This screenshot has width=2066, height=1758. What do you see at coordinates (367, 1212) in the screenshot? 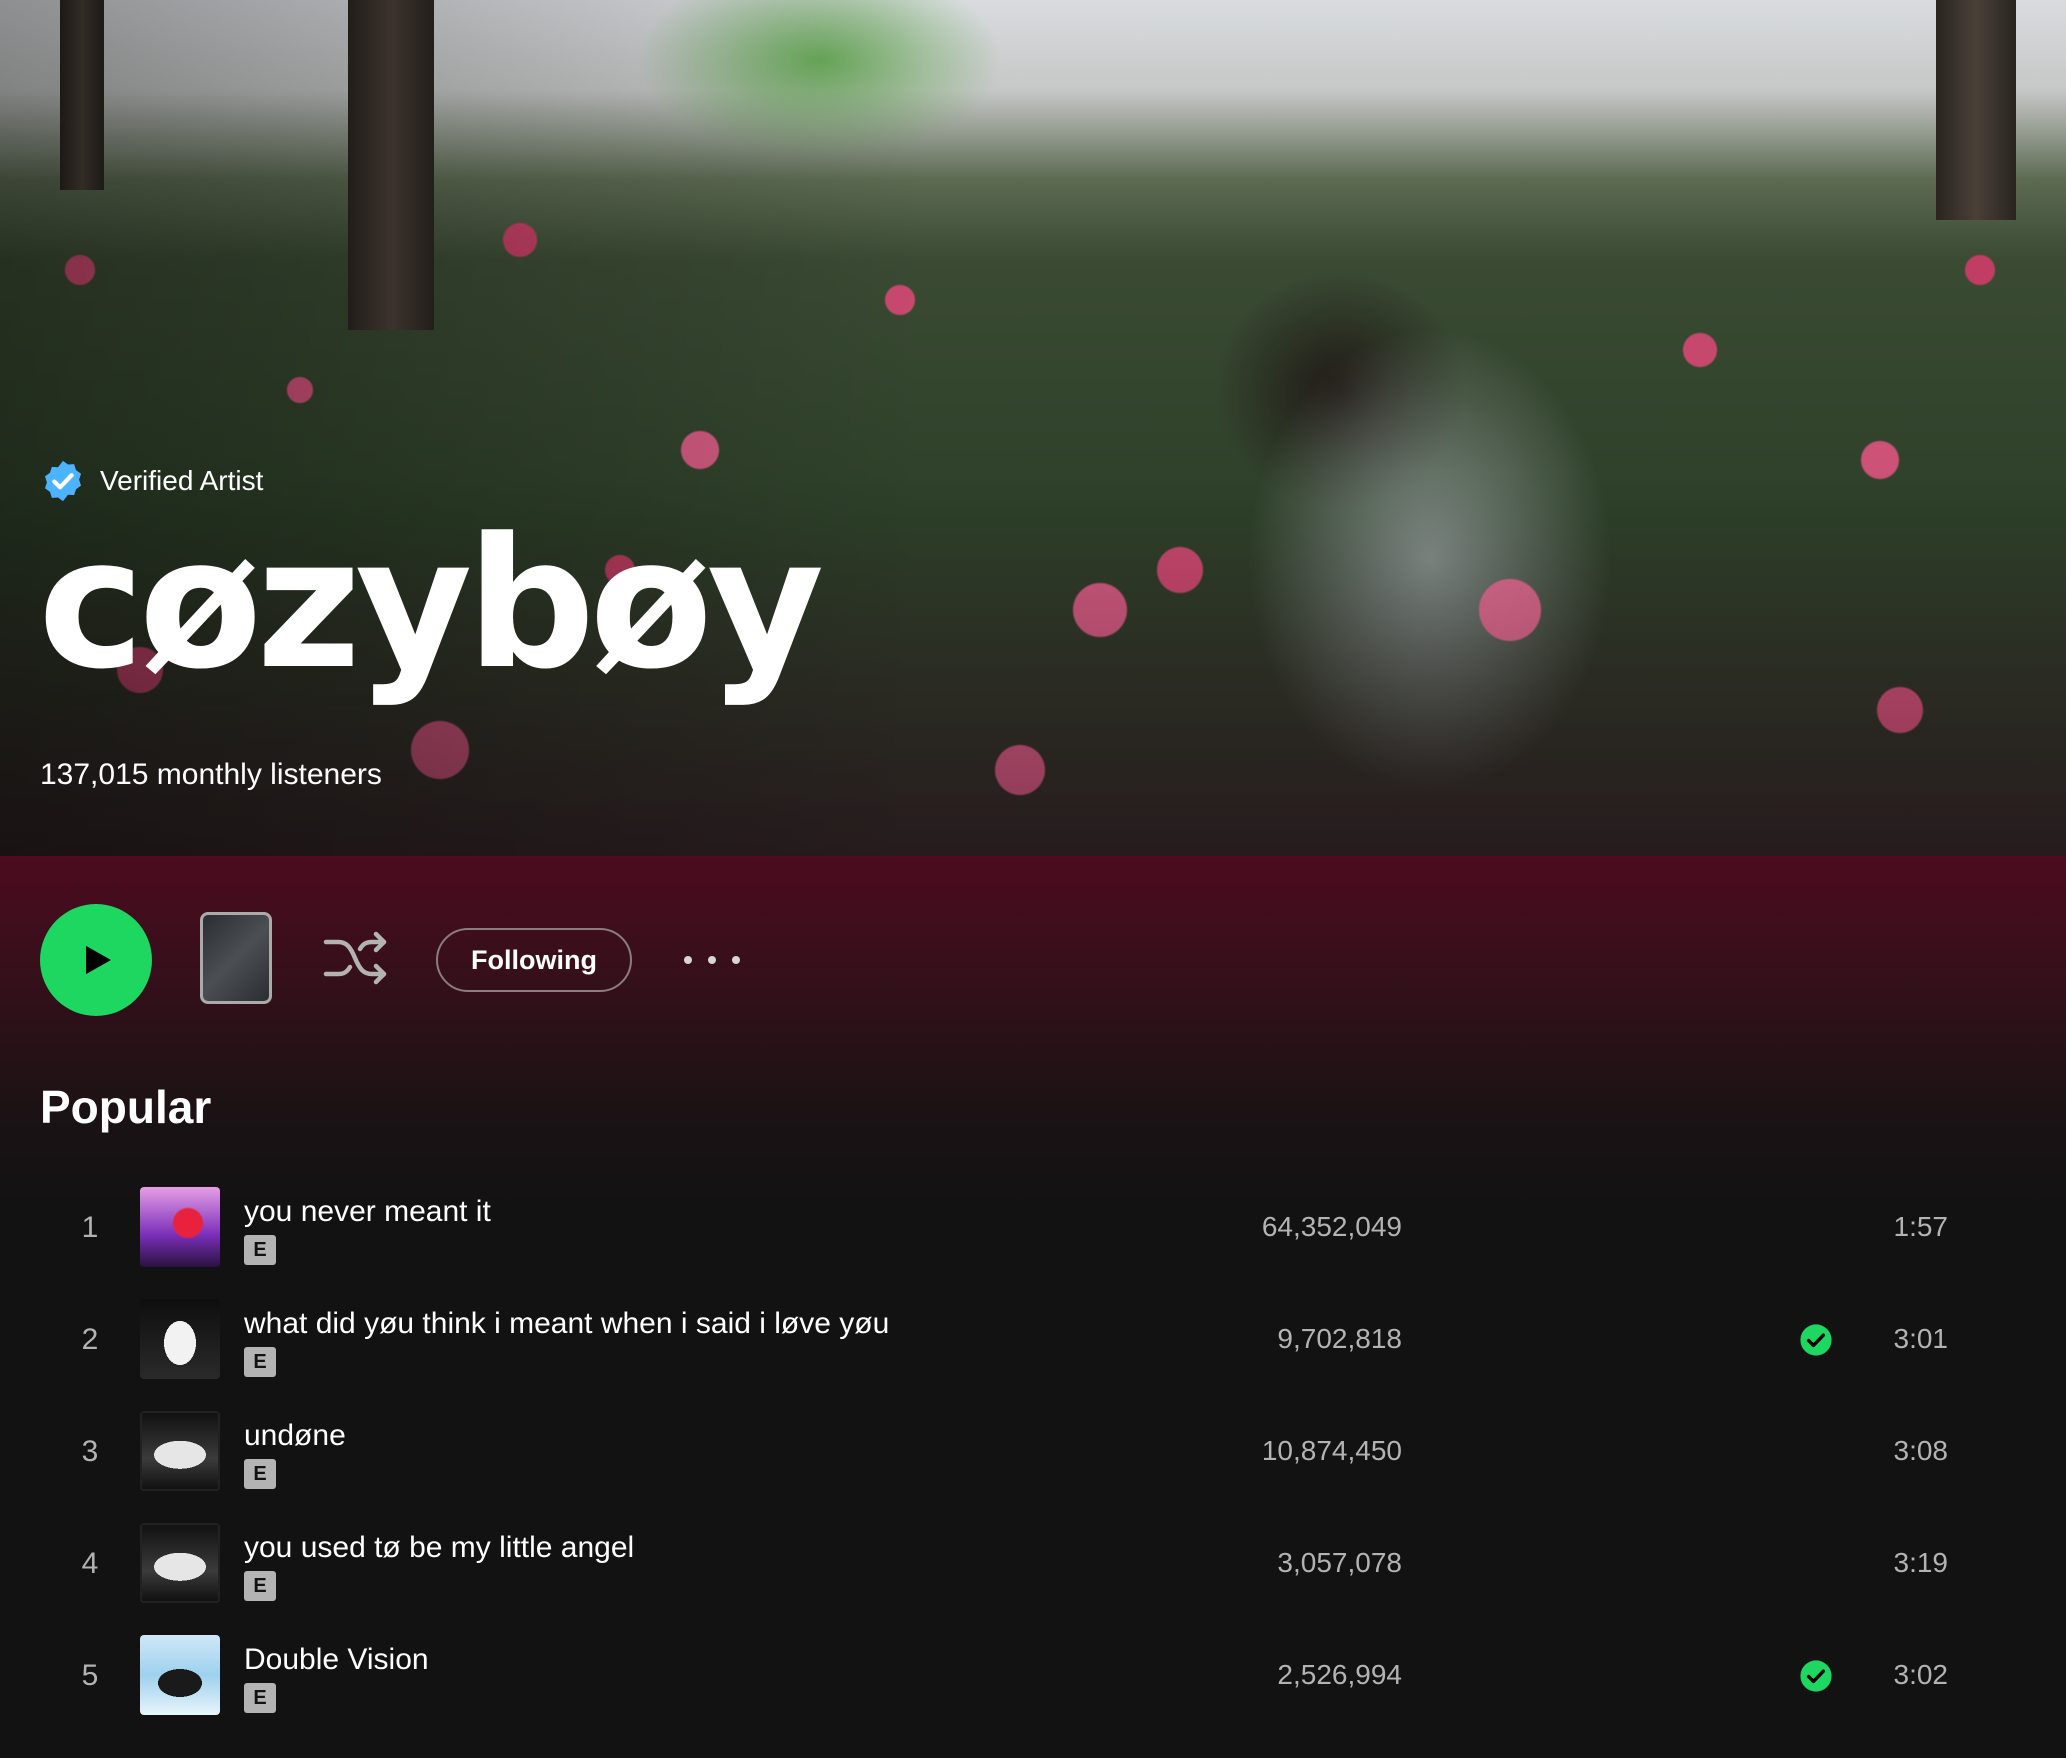
I see `track-title: you never meant it` at bounding box center [367, 1212].